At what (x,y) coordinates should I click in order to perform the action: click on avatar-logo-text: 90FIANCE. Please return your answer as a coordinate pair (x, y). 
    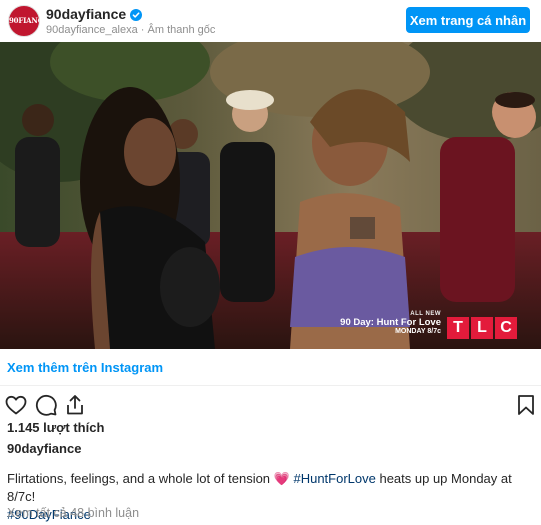
    Looking at the image, I should click on (24, 20).